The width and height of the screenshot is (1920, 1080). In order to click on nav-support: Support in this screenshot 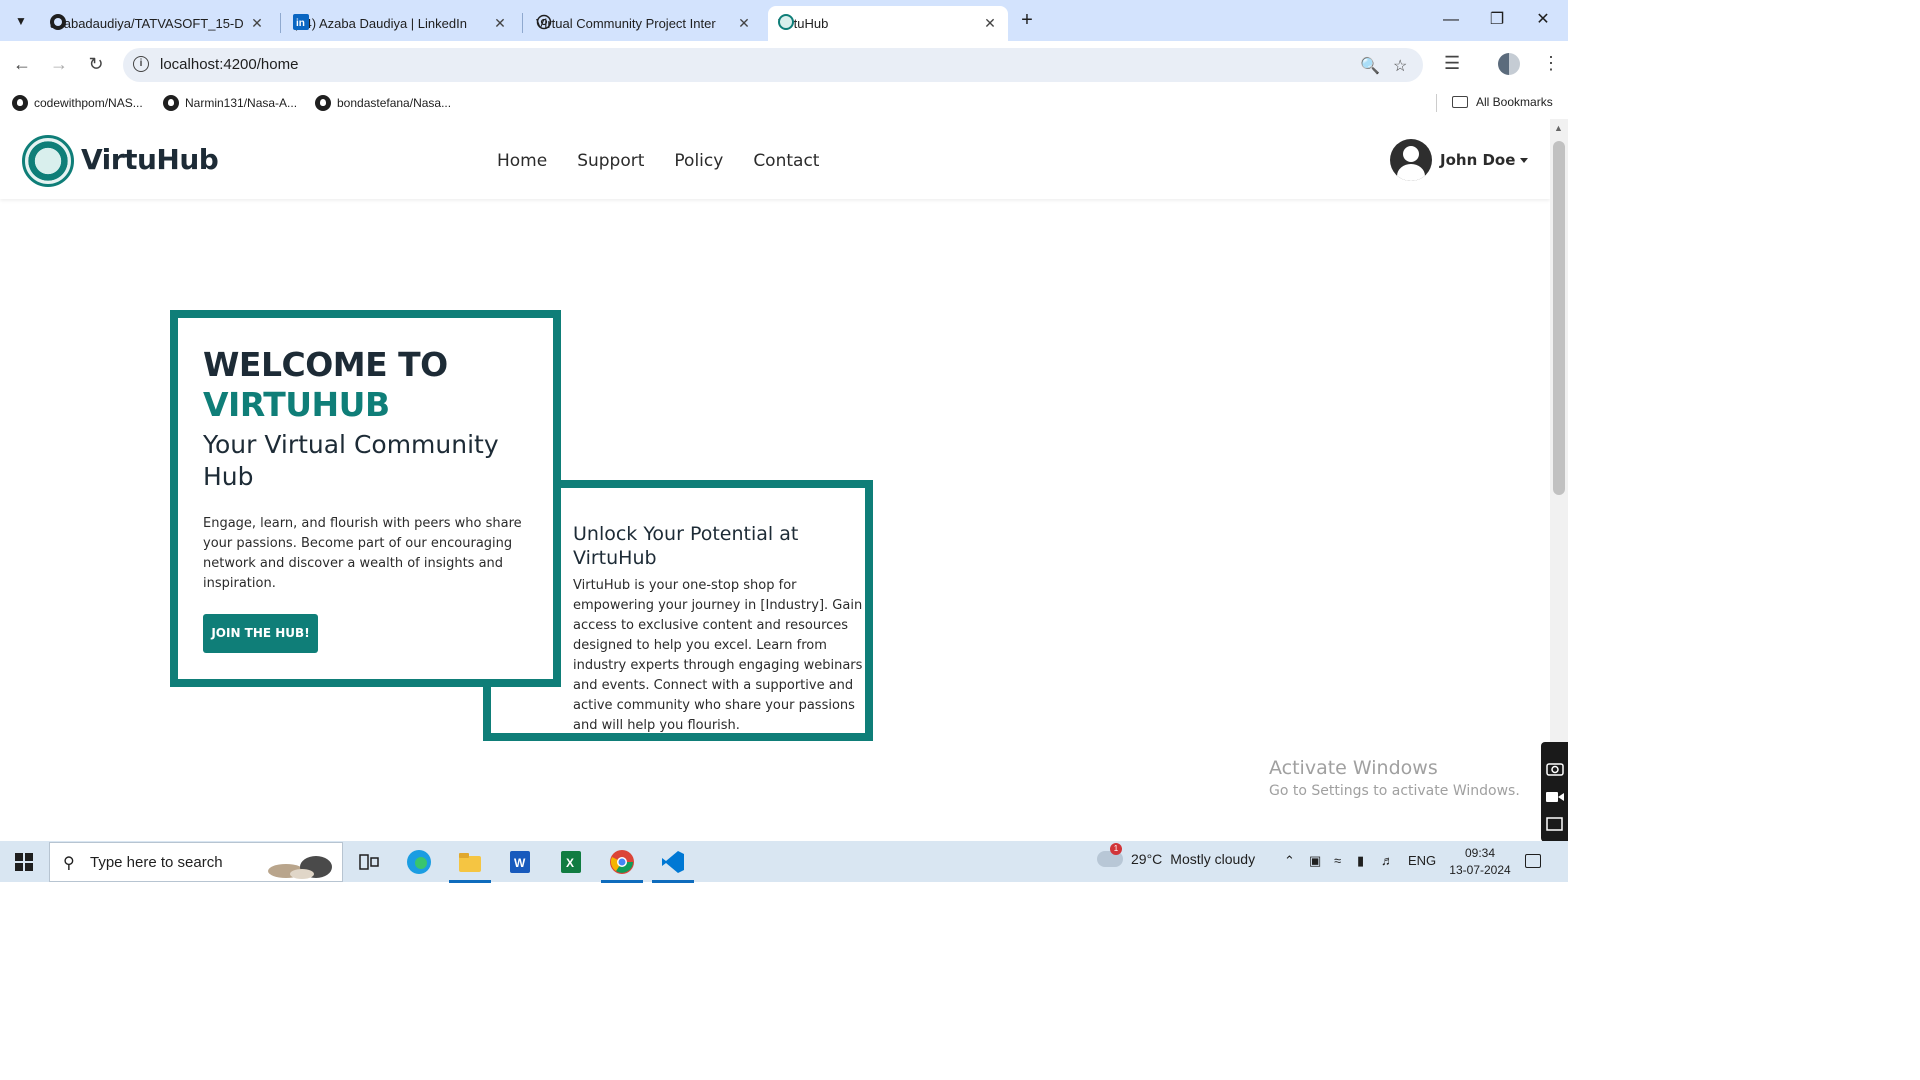, I will do `click(610, 161)`.